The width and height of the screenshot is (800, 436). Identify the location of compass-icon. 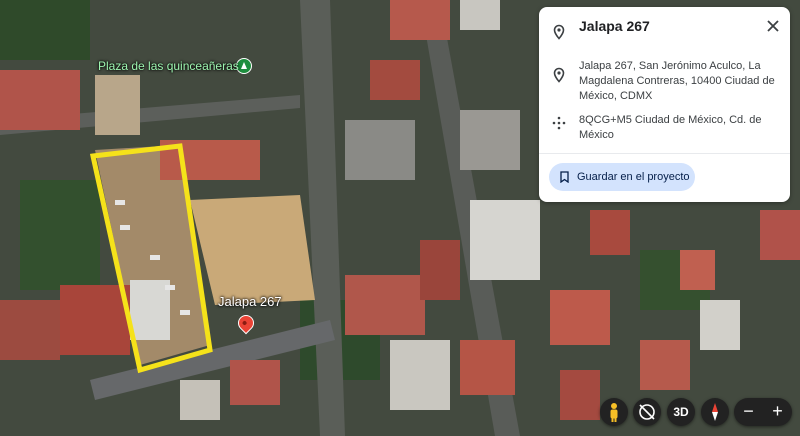
(715, 412).